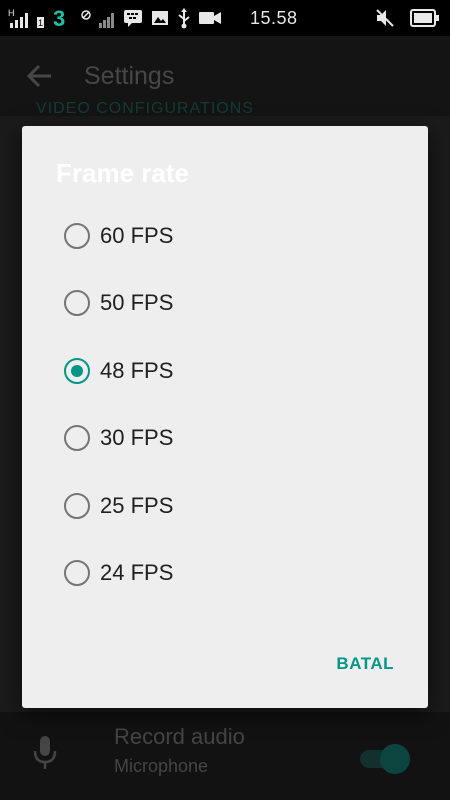  Describe the element at coordinates (77, 438) in the screenshot. I see `radio-30-fps` at that location.